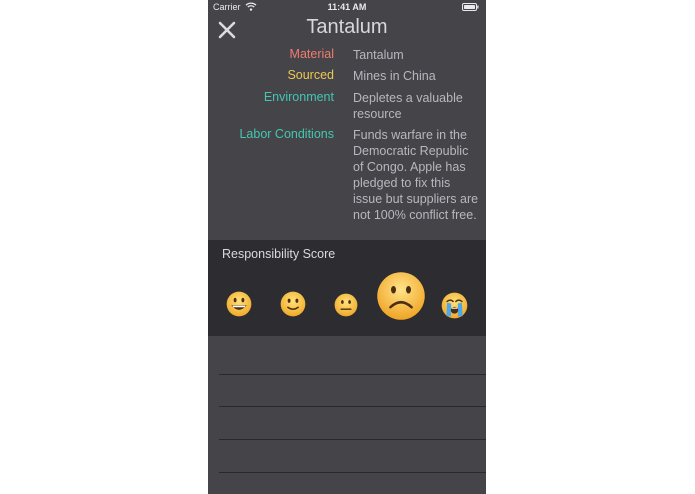  Describe the element at coordinates (239, 304) in the screenshot. I see `grinning-face-icon` at that location.